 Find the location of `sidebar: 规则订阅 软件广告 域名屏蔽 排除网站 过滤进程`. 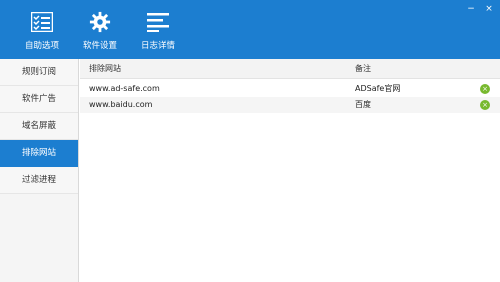

sidebar: 规则订阅 软件广告 域名屏蔽 排除网站 过滤进程 is located at coordinates (39, 170).